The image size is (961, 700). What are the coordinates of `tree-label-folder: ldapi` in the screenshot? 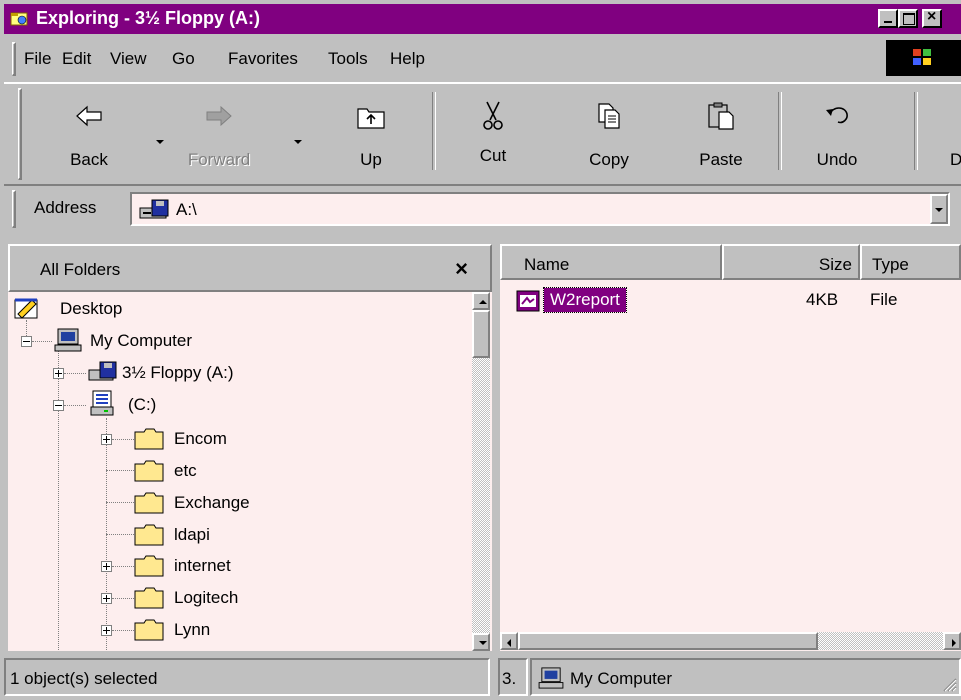 It's located at (192, 534).